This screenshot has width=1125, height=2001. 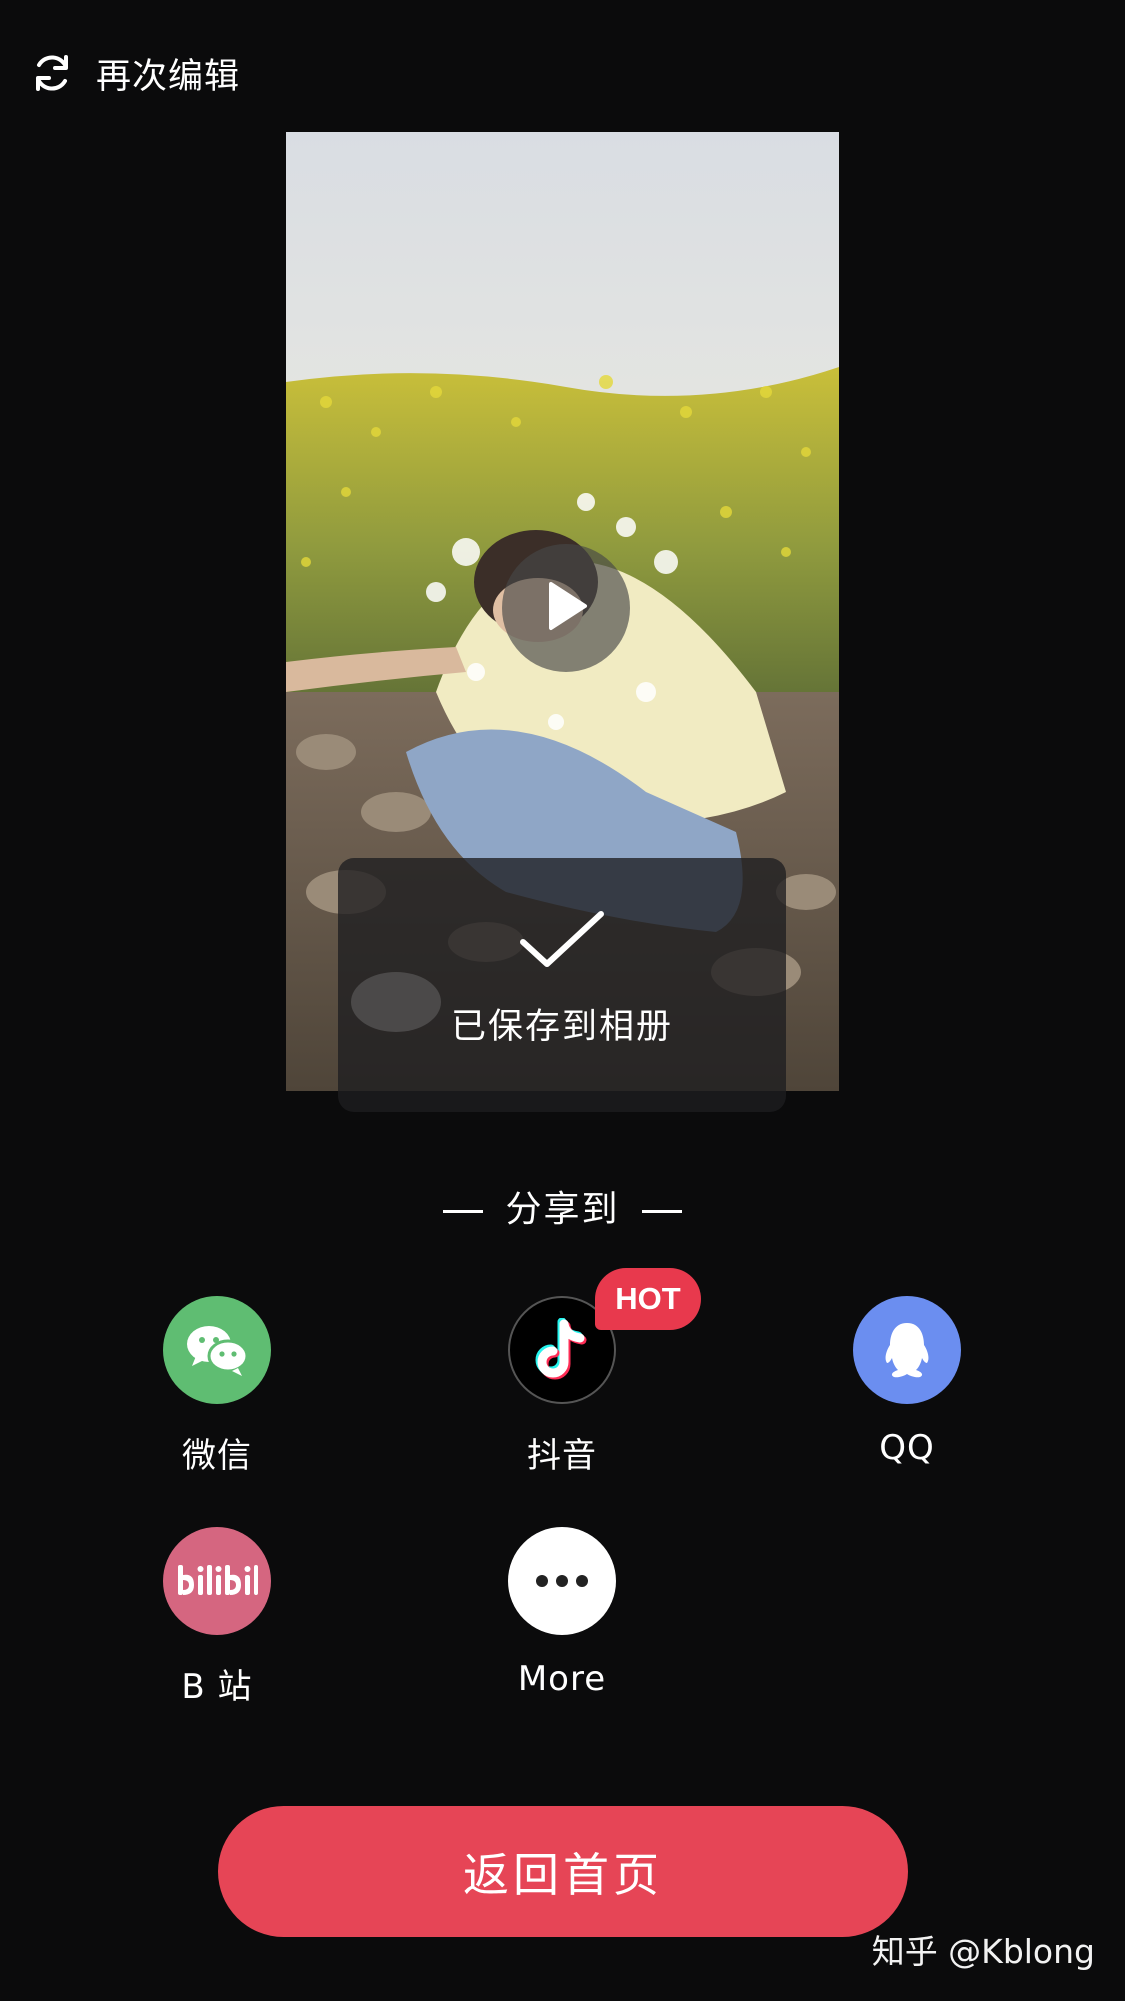 I want to click on share-more-label: More, so click(x=562, y=1679).